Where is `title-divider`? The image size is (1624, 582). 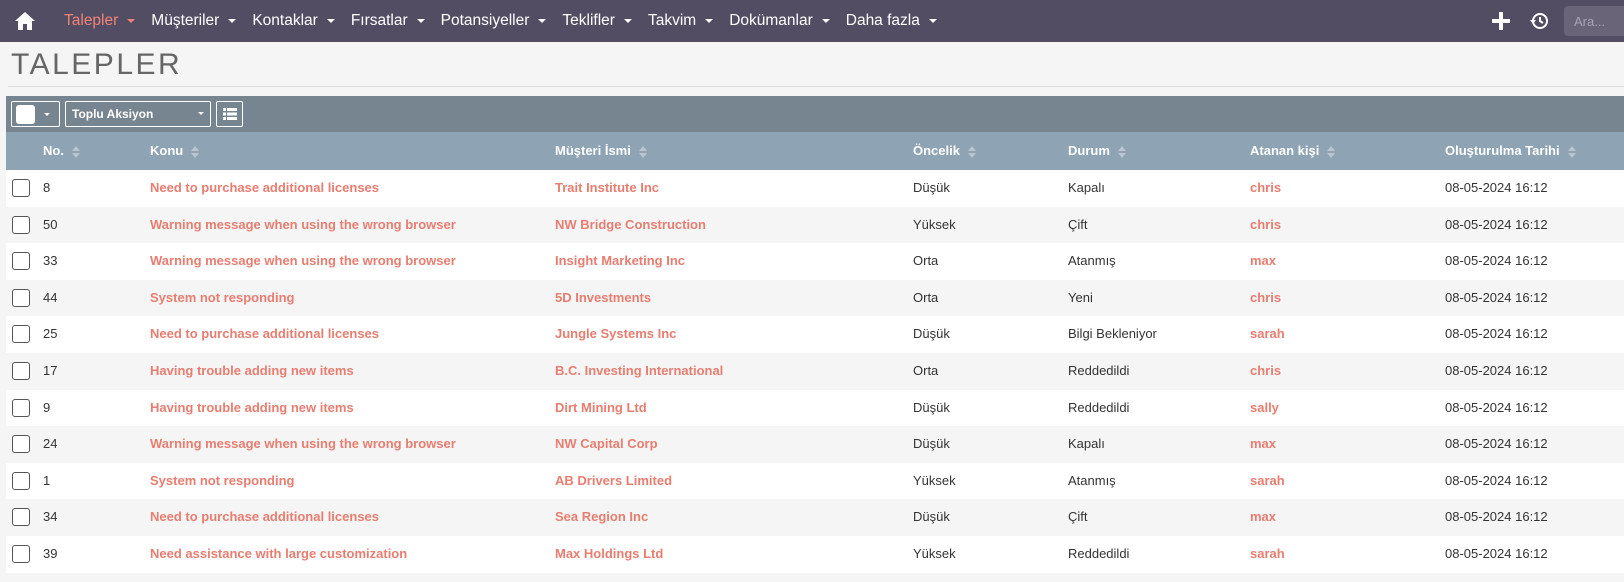 title-divider is located at coordinates (816, 86).